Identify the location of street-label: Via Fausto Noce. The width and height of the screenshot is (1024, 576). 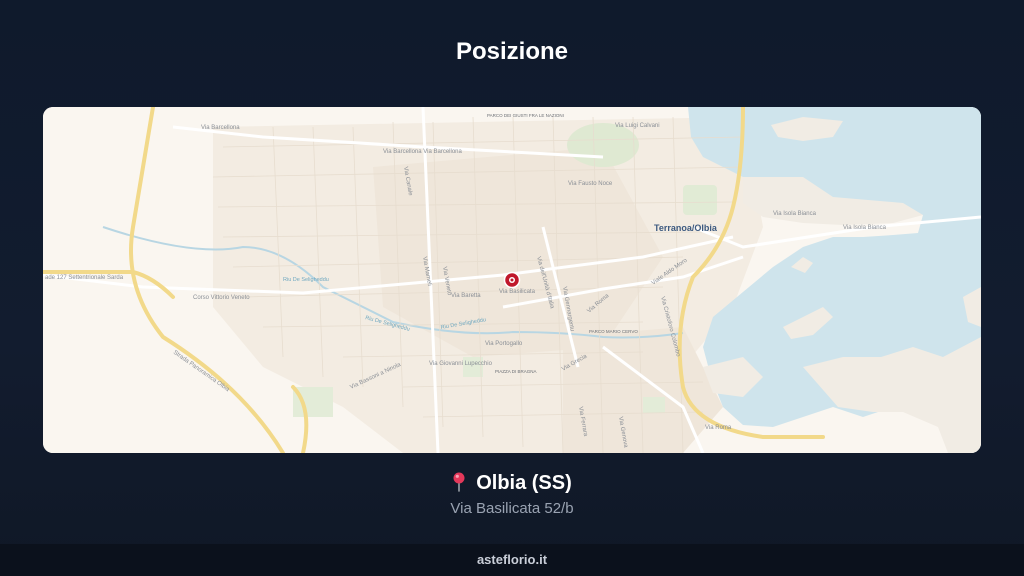
(590, 184).